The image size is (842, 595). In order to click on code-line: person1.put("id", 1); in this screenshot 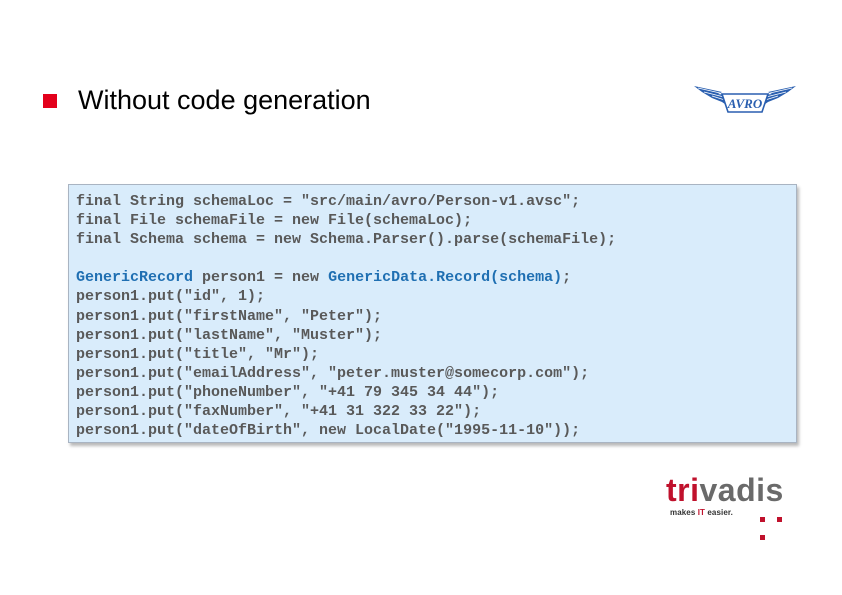, I will do `click(171, 297)`.